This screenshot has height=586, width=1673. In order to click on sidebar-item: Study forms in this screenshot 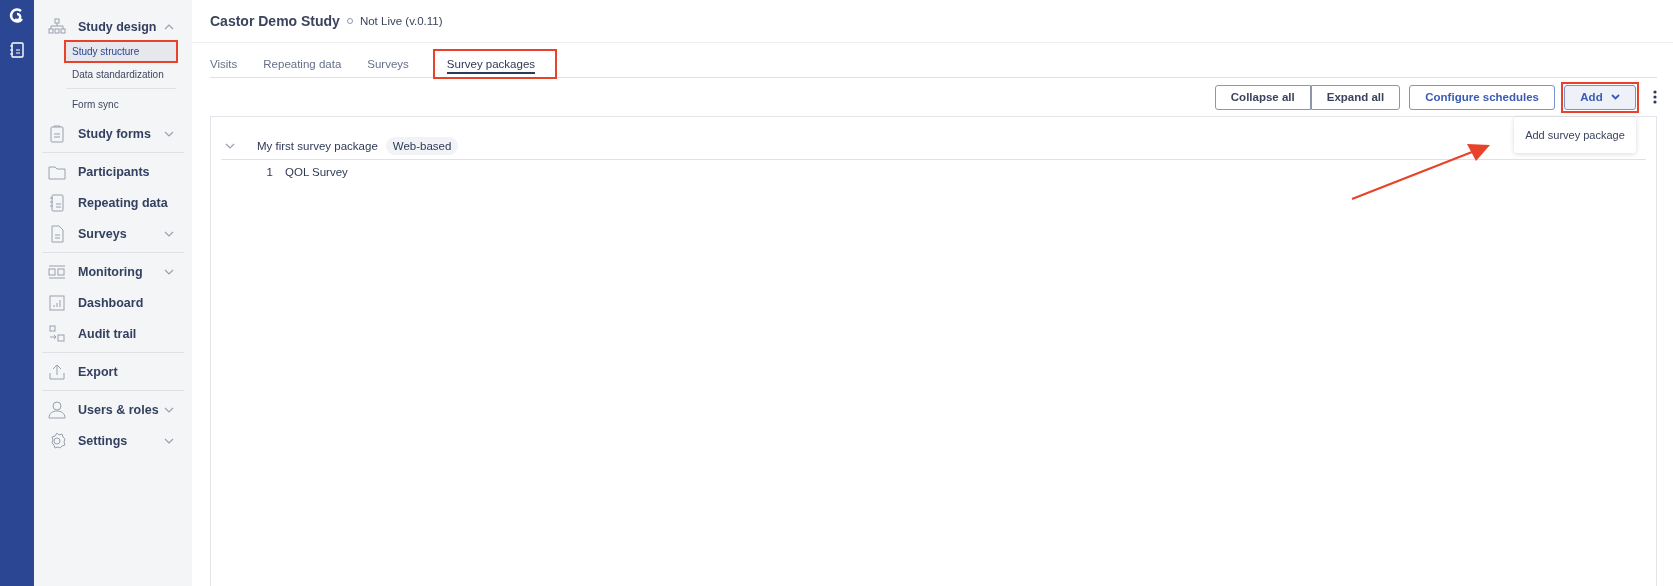, I will do `click(121, 133)`.